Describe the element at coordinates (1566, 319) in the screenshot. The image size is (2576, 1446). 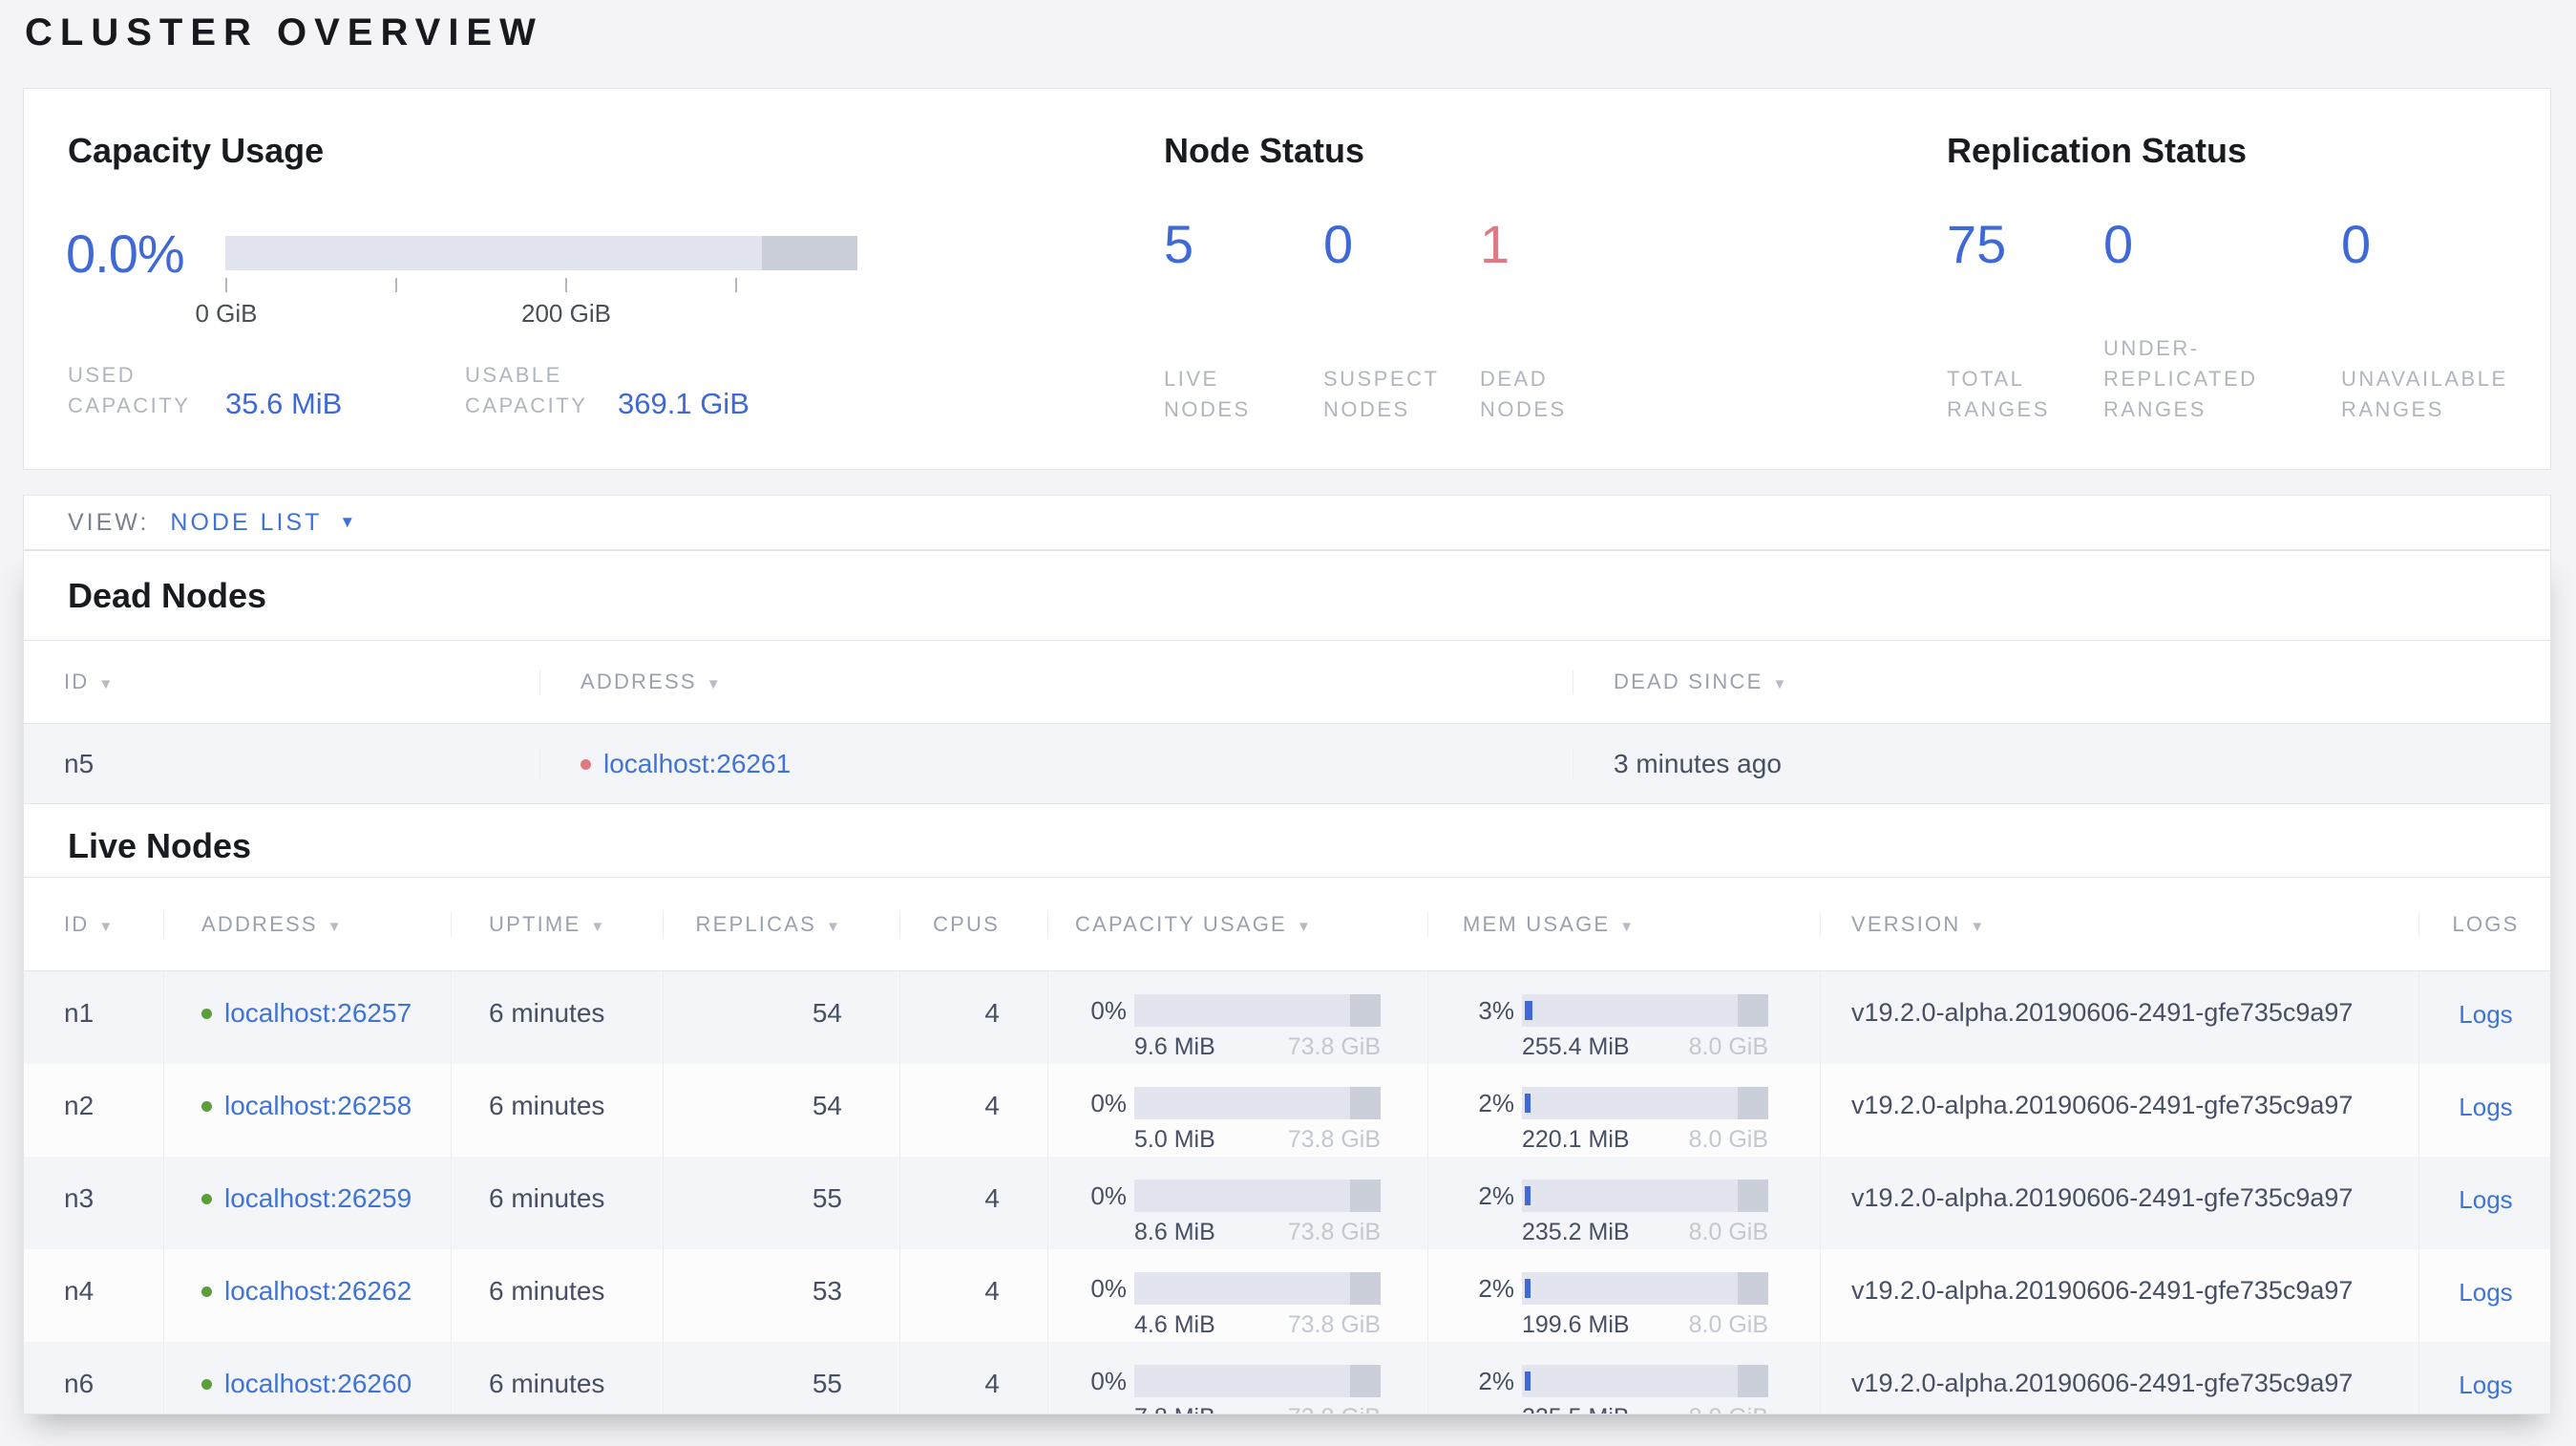
I see `dead-nodes-stat: 1 DEAD NODES` at that location.